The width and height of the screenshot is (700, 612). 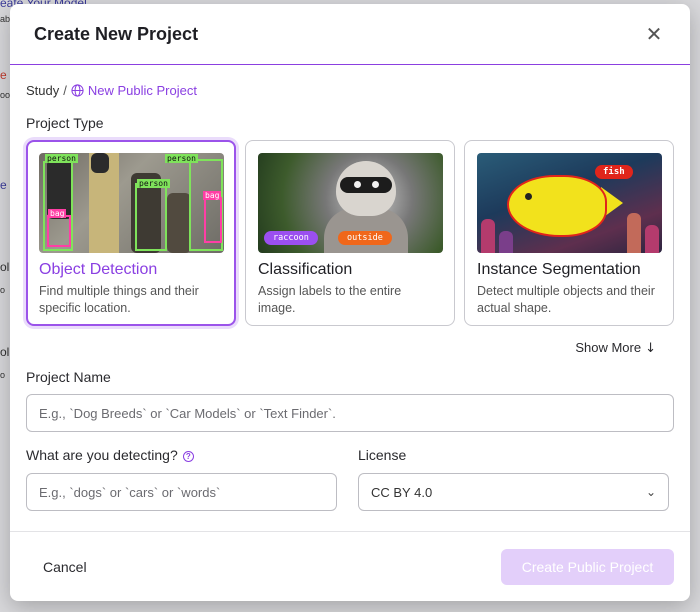 I want to click on cancel-button: Cancel, so click(x=65, y=567).